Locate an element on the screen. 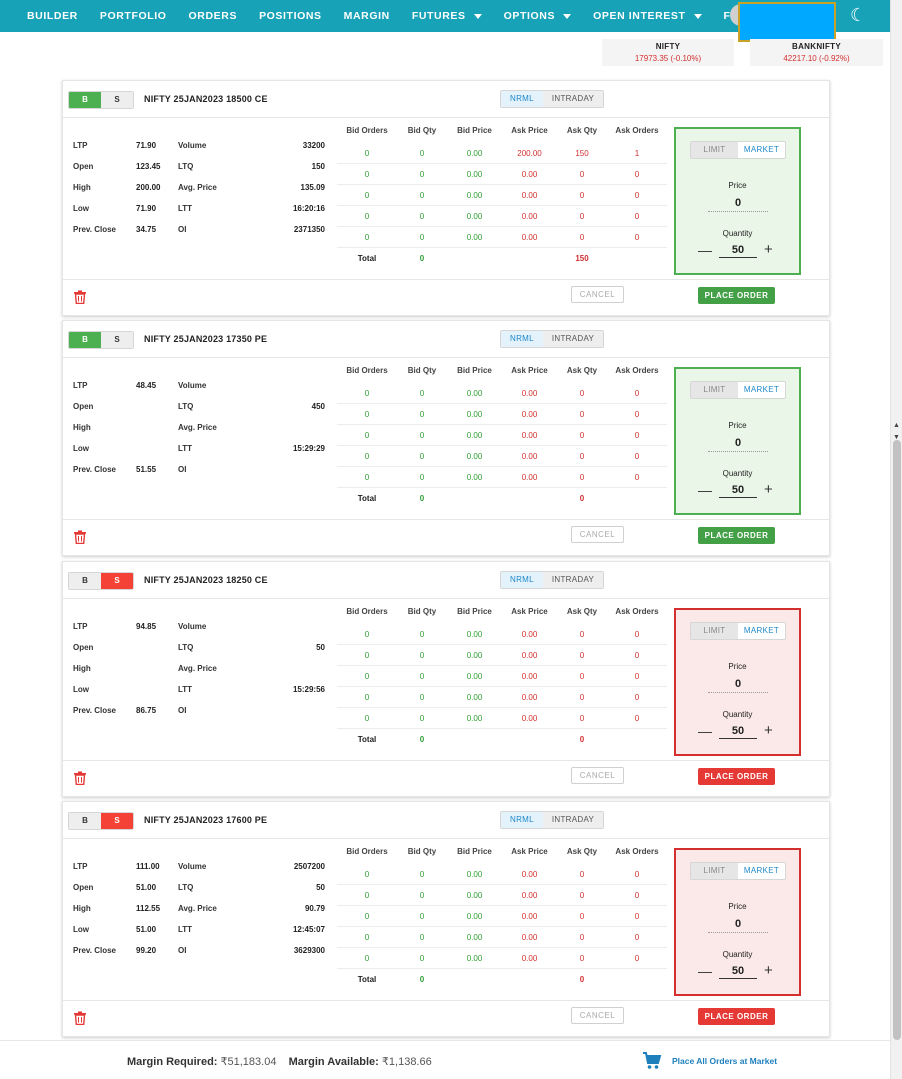 This screenshot has width=902, height=1079. user-profile-box is located at coordinates (787, 22).